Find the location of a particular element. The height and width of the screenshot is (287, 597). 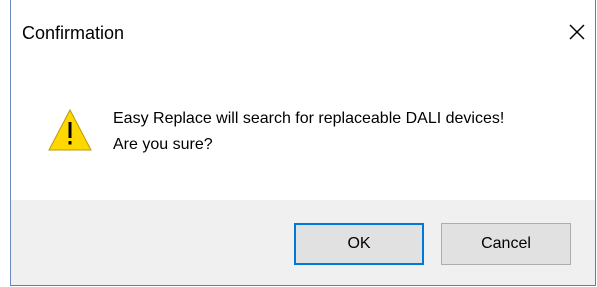

close-icon is located at coordinates (577, 32).